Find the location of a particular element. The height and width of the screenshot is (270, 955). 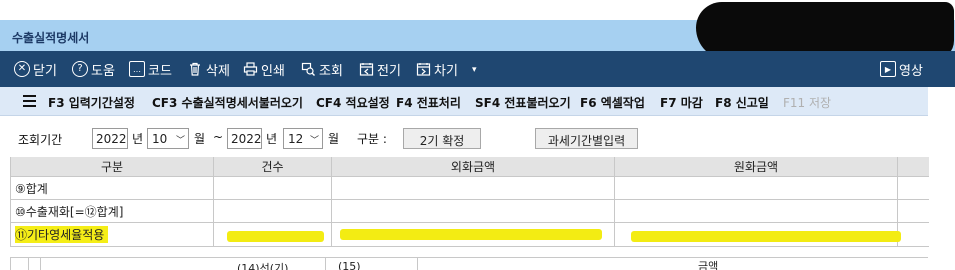

division-label: 구분 : is located at coordinates (372, 139).